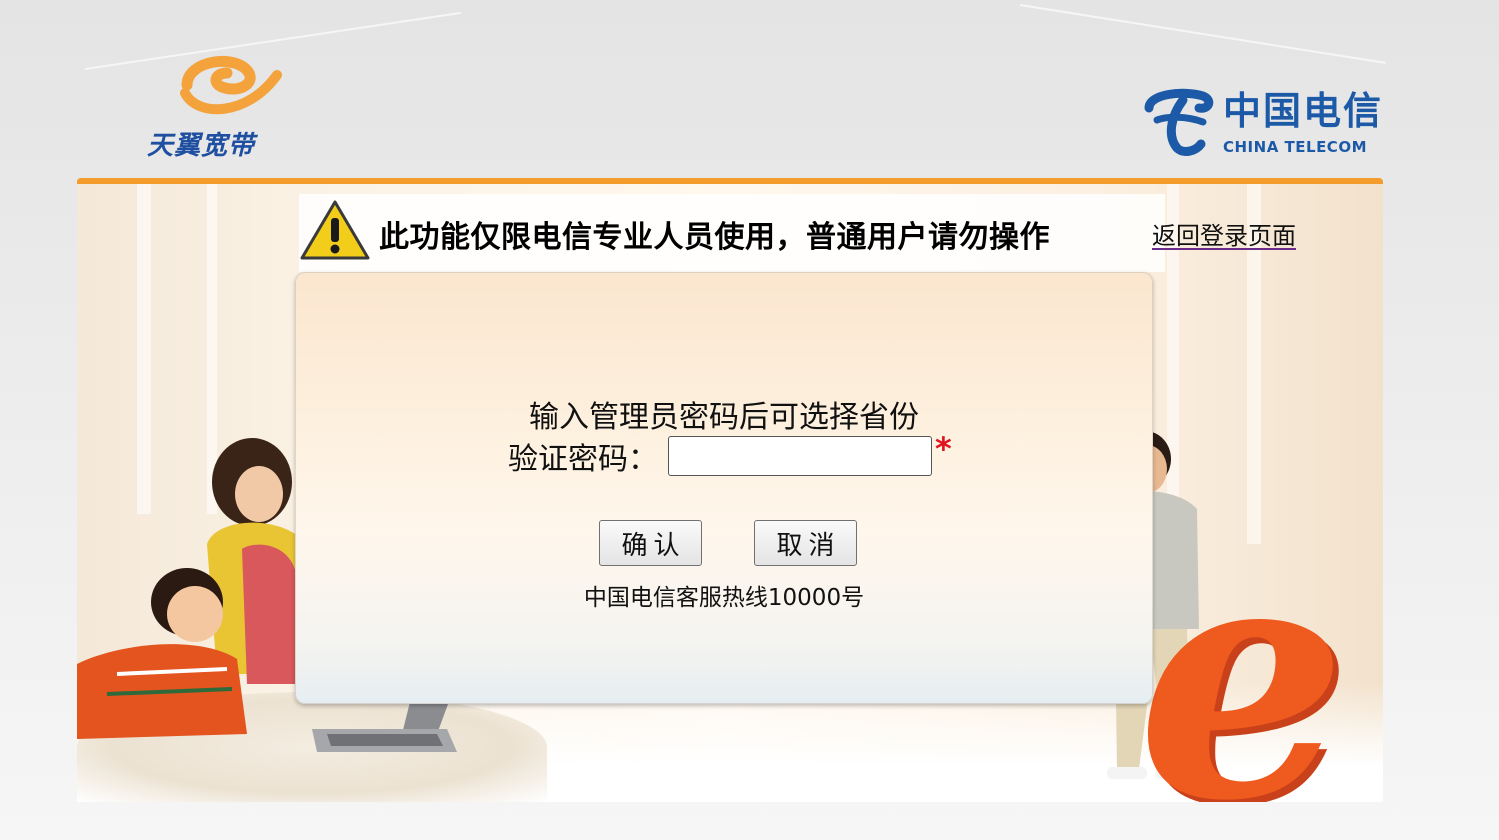  Describe the element at coordinates (1242, 643) in the screenshot. I see `e-logo-decoration: e` at that location.